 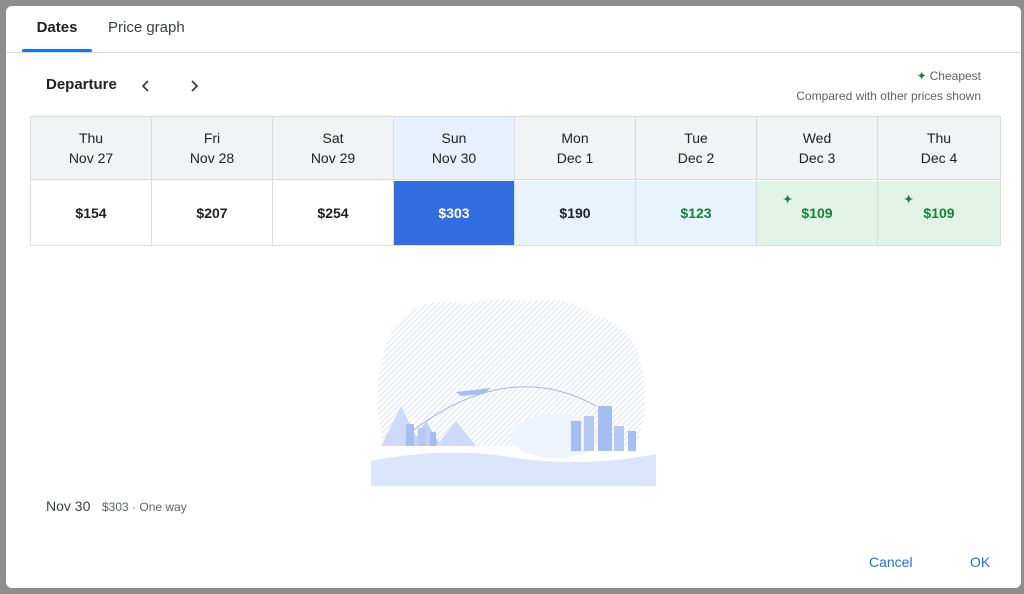 I want to click on date-column: Fri Nov 28 $207, so click(x=212, y=181).